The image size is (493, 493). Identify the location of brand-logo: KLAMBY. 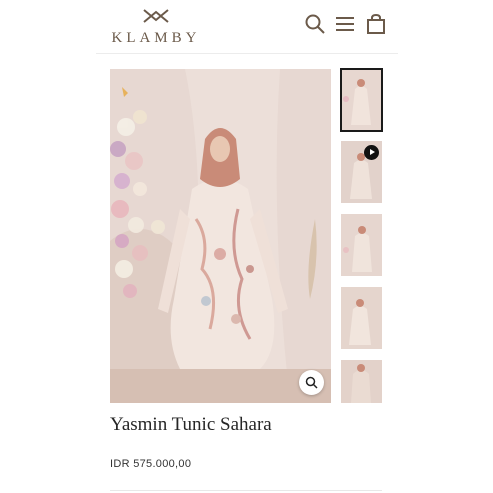
(156, 28).